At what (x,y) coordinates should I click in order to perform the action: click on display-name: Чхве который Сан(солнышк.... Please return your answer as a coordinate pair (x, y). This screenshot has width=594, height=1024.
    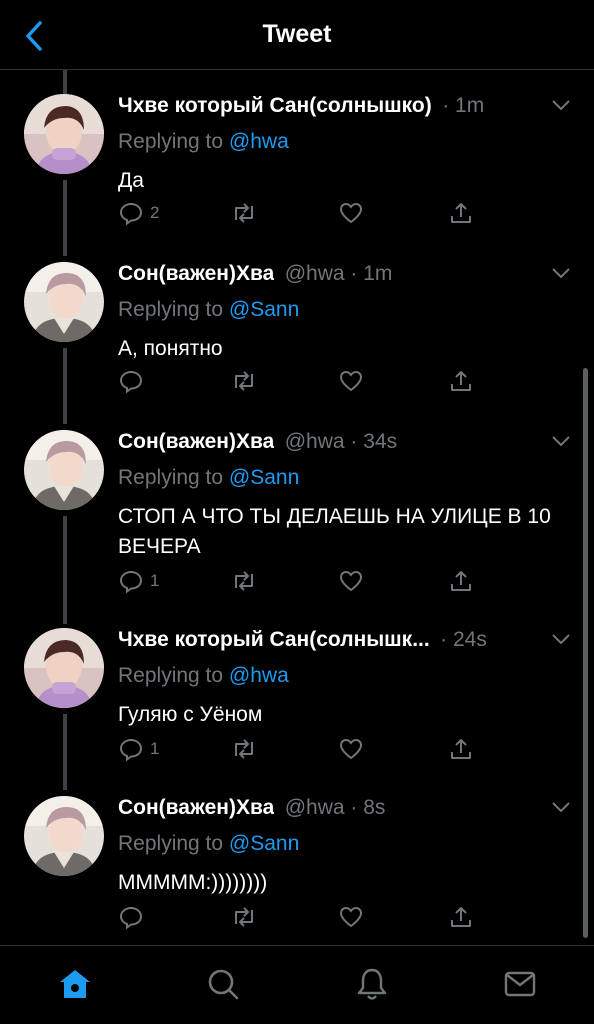
    Looking at the image, I should click on (274, 640).